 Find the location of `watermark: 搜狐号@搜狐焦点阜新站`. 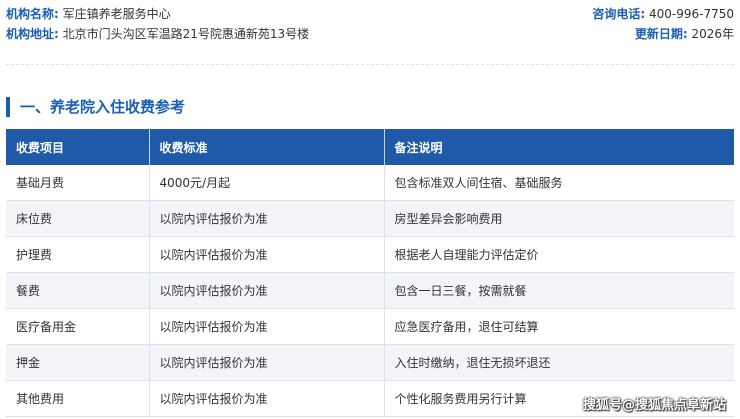

watermark: 搜狐号@搜狐焦点阜新站 is located at coordinates (654, 405).